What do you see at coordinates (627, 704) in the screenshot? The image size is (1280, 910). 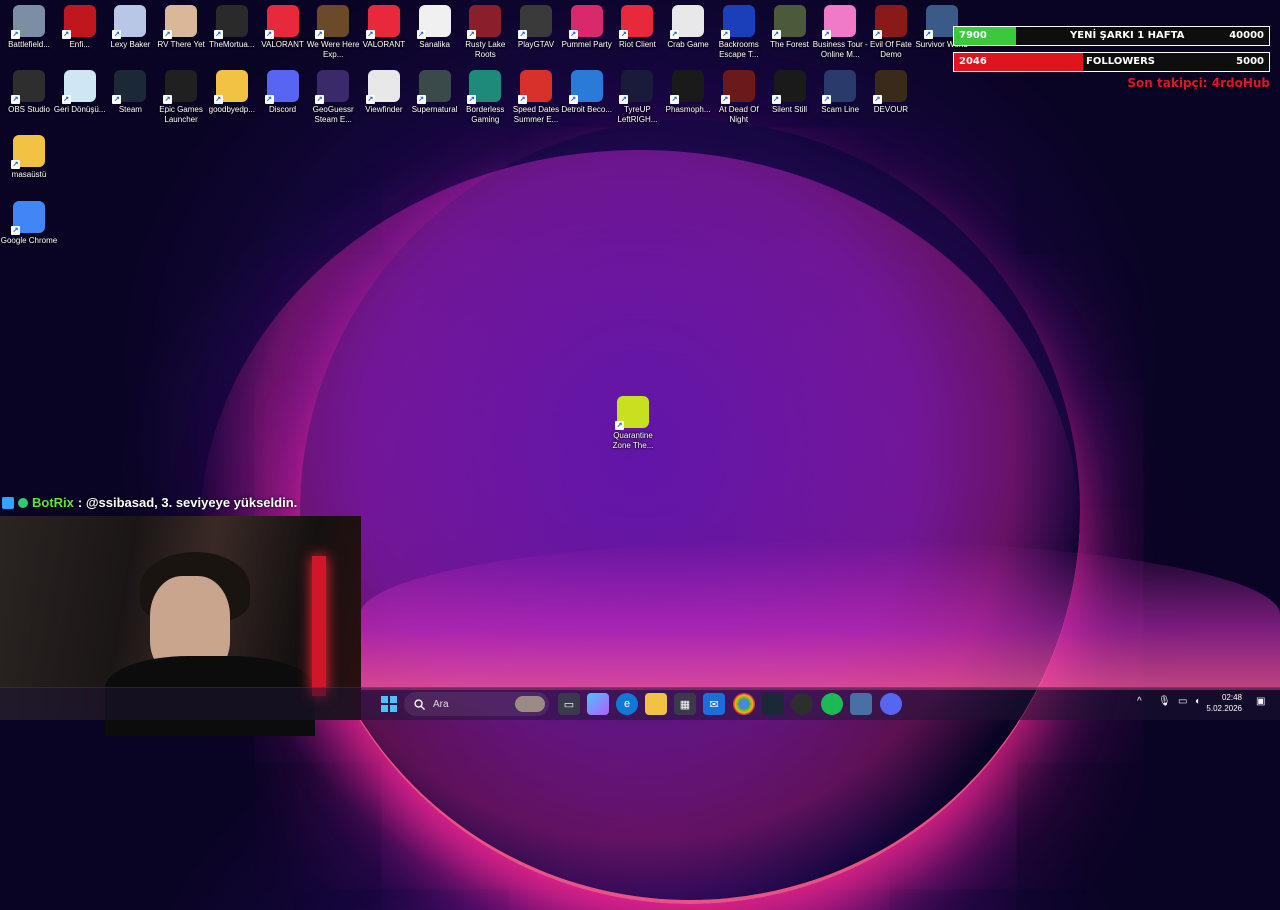 I see `edge-icon: e` at bounding box center [627, 704].